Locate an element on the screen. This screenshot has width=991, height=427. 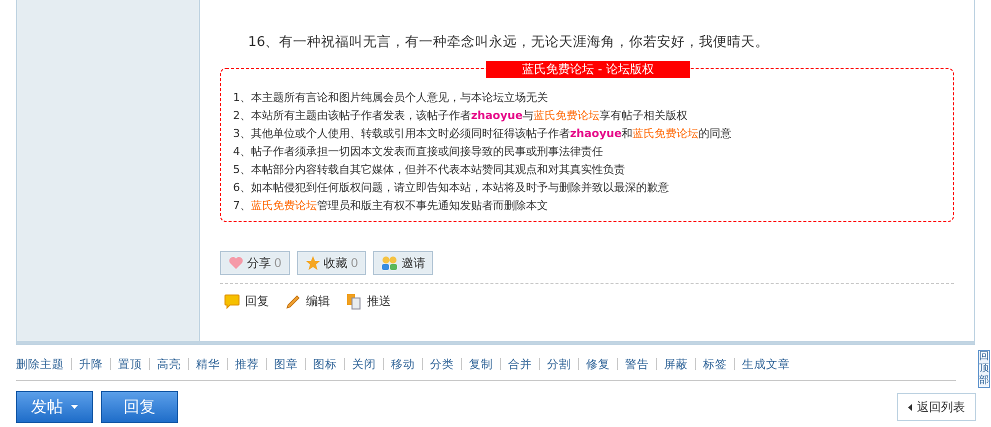
heart-icon is located at coordinates (236, 263).